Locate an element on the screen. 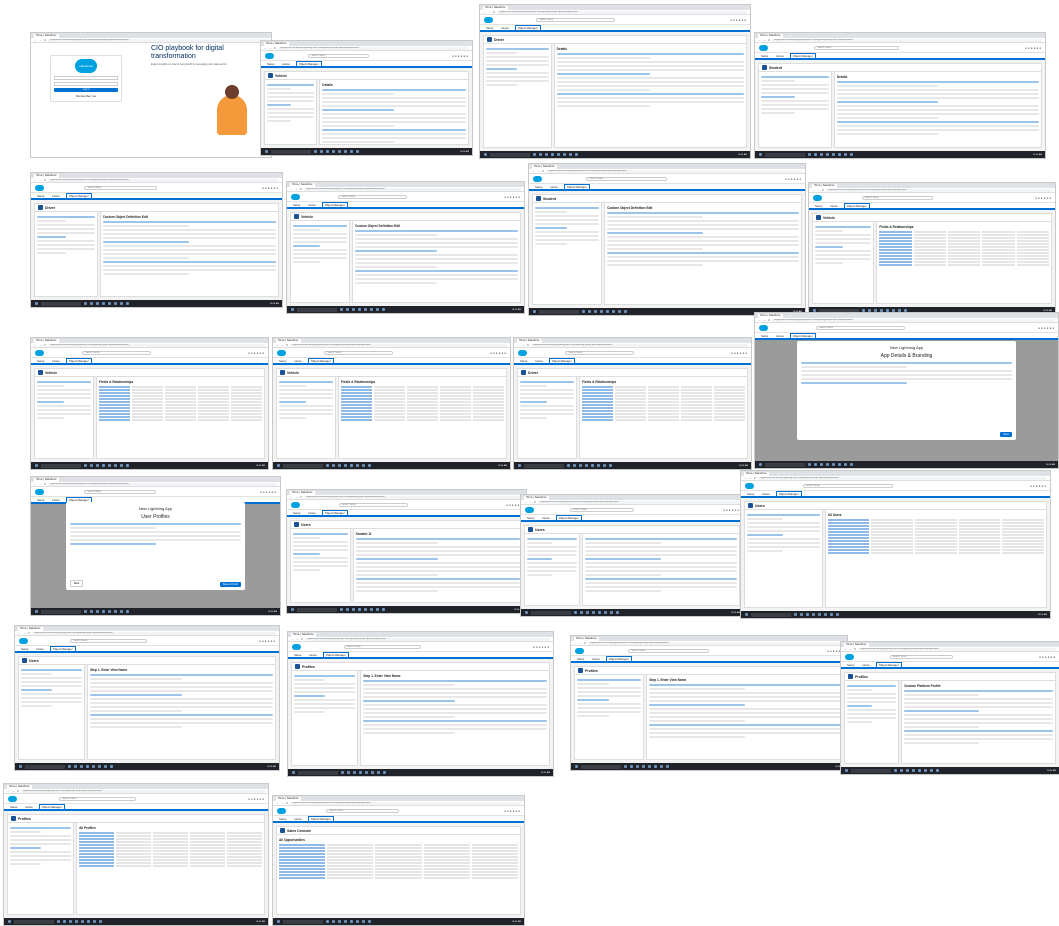 Image resolution: width=1059 pixels, height=926 pixels. avatar: ● is located at coordinates (519, 197).